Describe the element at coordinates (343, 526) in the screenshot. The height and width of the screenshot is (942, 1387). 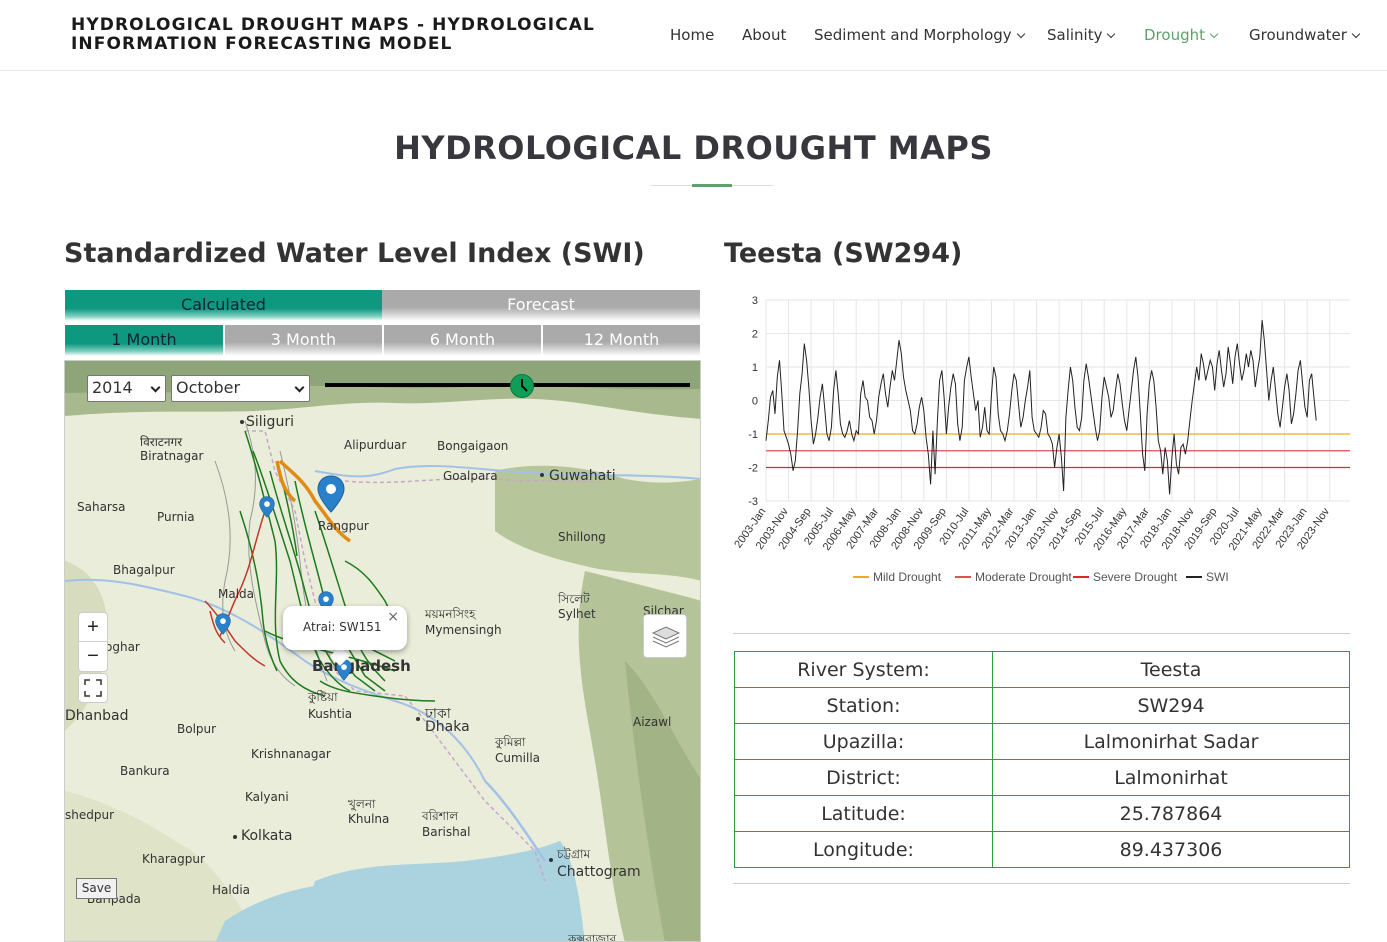
I see `map-label-rangpur: Rangpur` at that location.